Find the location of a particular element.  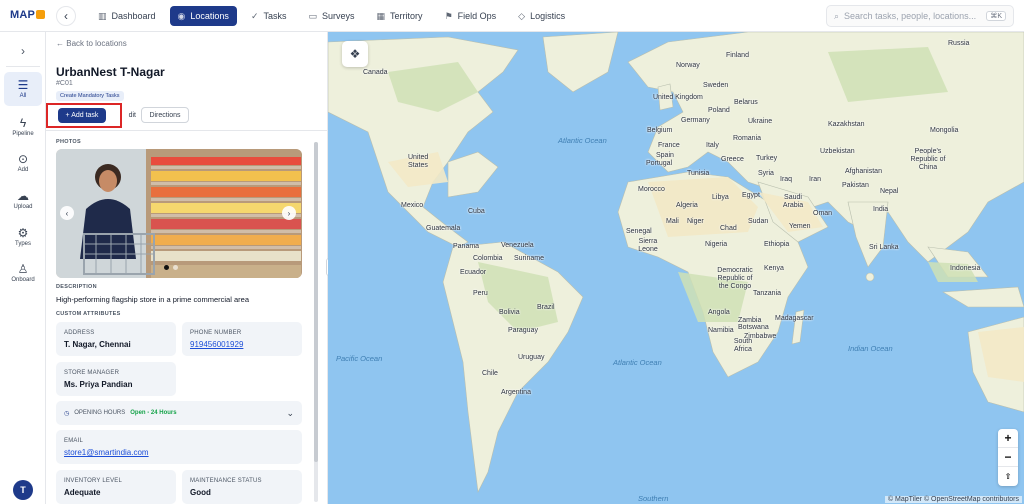

map-label: Finland is located at coordinates (737, 55).